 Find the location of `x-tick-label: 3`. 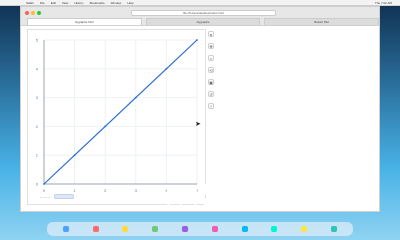

x-tick-label: 3 is located at coordinates (136, 190).